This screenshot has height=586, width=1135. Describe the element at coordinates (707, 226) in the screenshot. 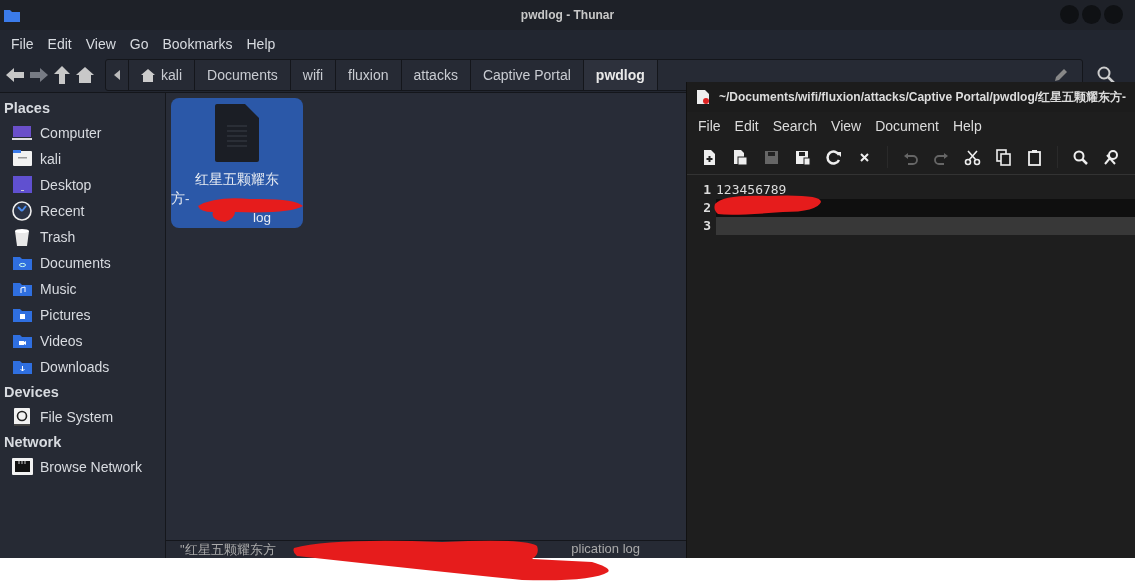

I see `line-number: 3` at that location.